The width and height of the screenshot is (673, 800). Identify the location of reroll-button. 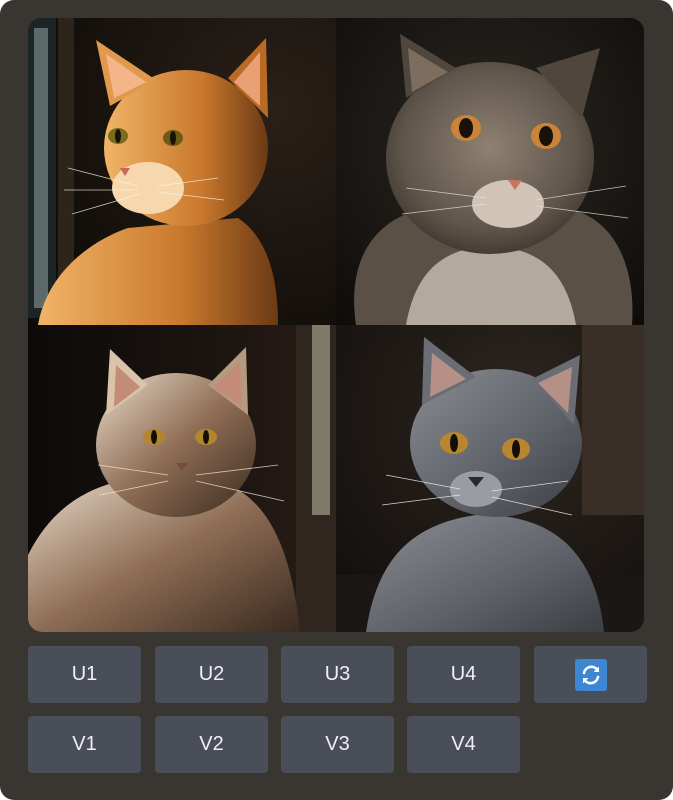
(590, 674).